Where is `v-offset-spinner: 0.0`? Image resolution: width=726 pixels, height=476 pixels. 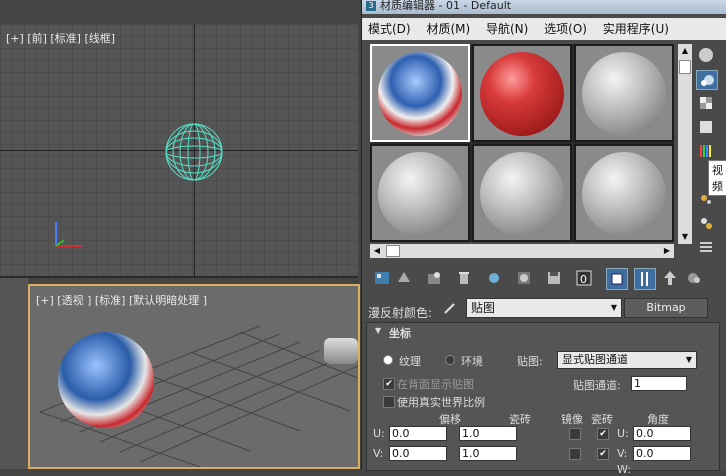 v-offset-spinner: 0.0 is located at coordinates (418, 453).